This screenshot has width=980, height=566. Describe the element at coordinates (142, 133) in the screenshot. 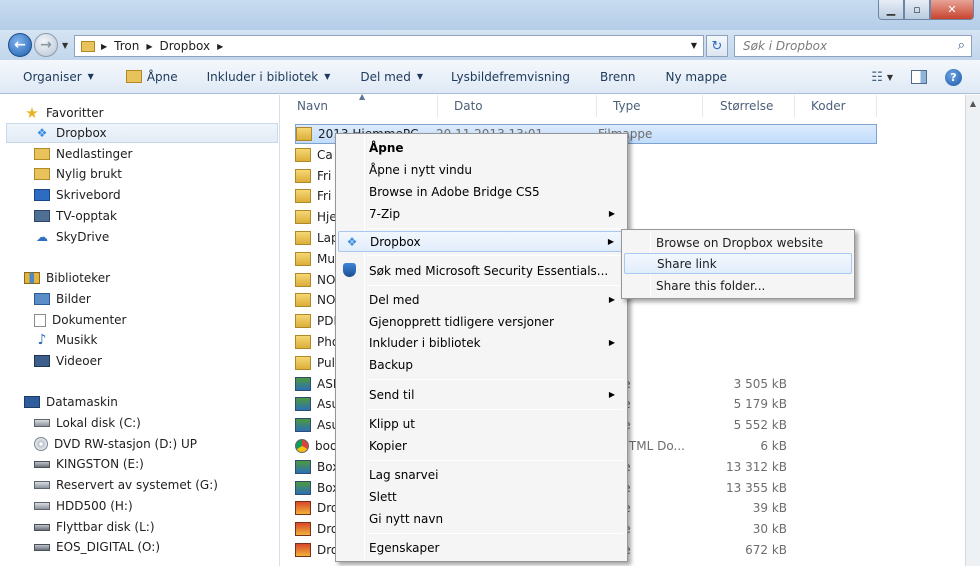

I see `nav-dropbox: ❖ Dropbox` at that location.